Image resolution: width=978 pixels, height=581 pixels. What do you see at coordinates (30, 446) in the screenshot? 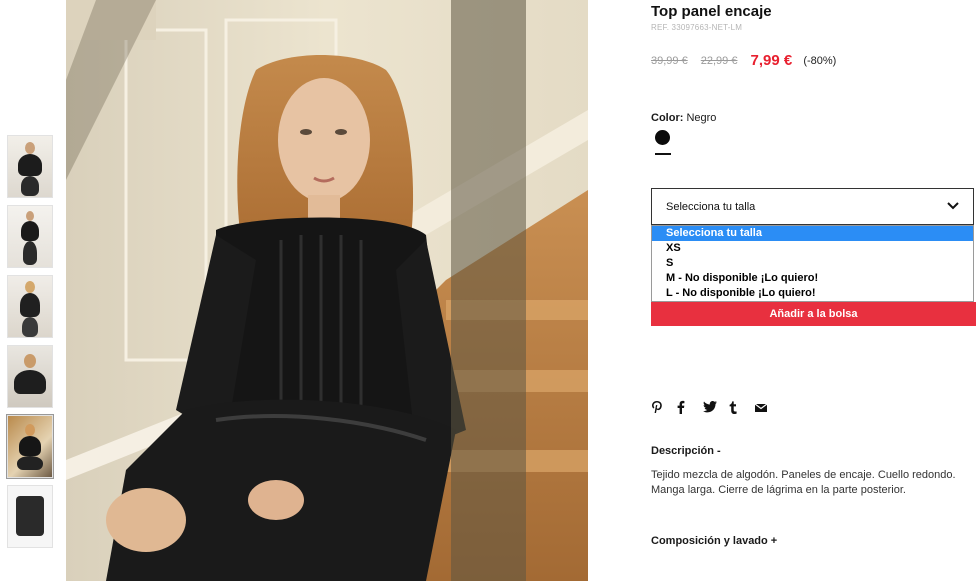
I see `thumbnail-5-active` at bounding box center [30, 446].